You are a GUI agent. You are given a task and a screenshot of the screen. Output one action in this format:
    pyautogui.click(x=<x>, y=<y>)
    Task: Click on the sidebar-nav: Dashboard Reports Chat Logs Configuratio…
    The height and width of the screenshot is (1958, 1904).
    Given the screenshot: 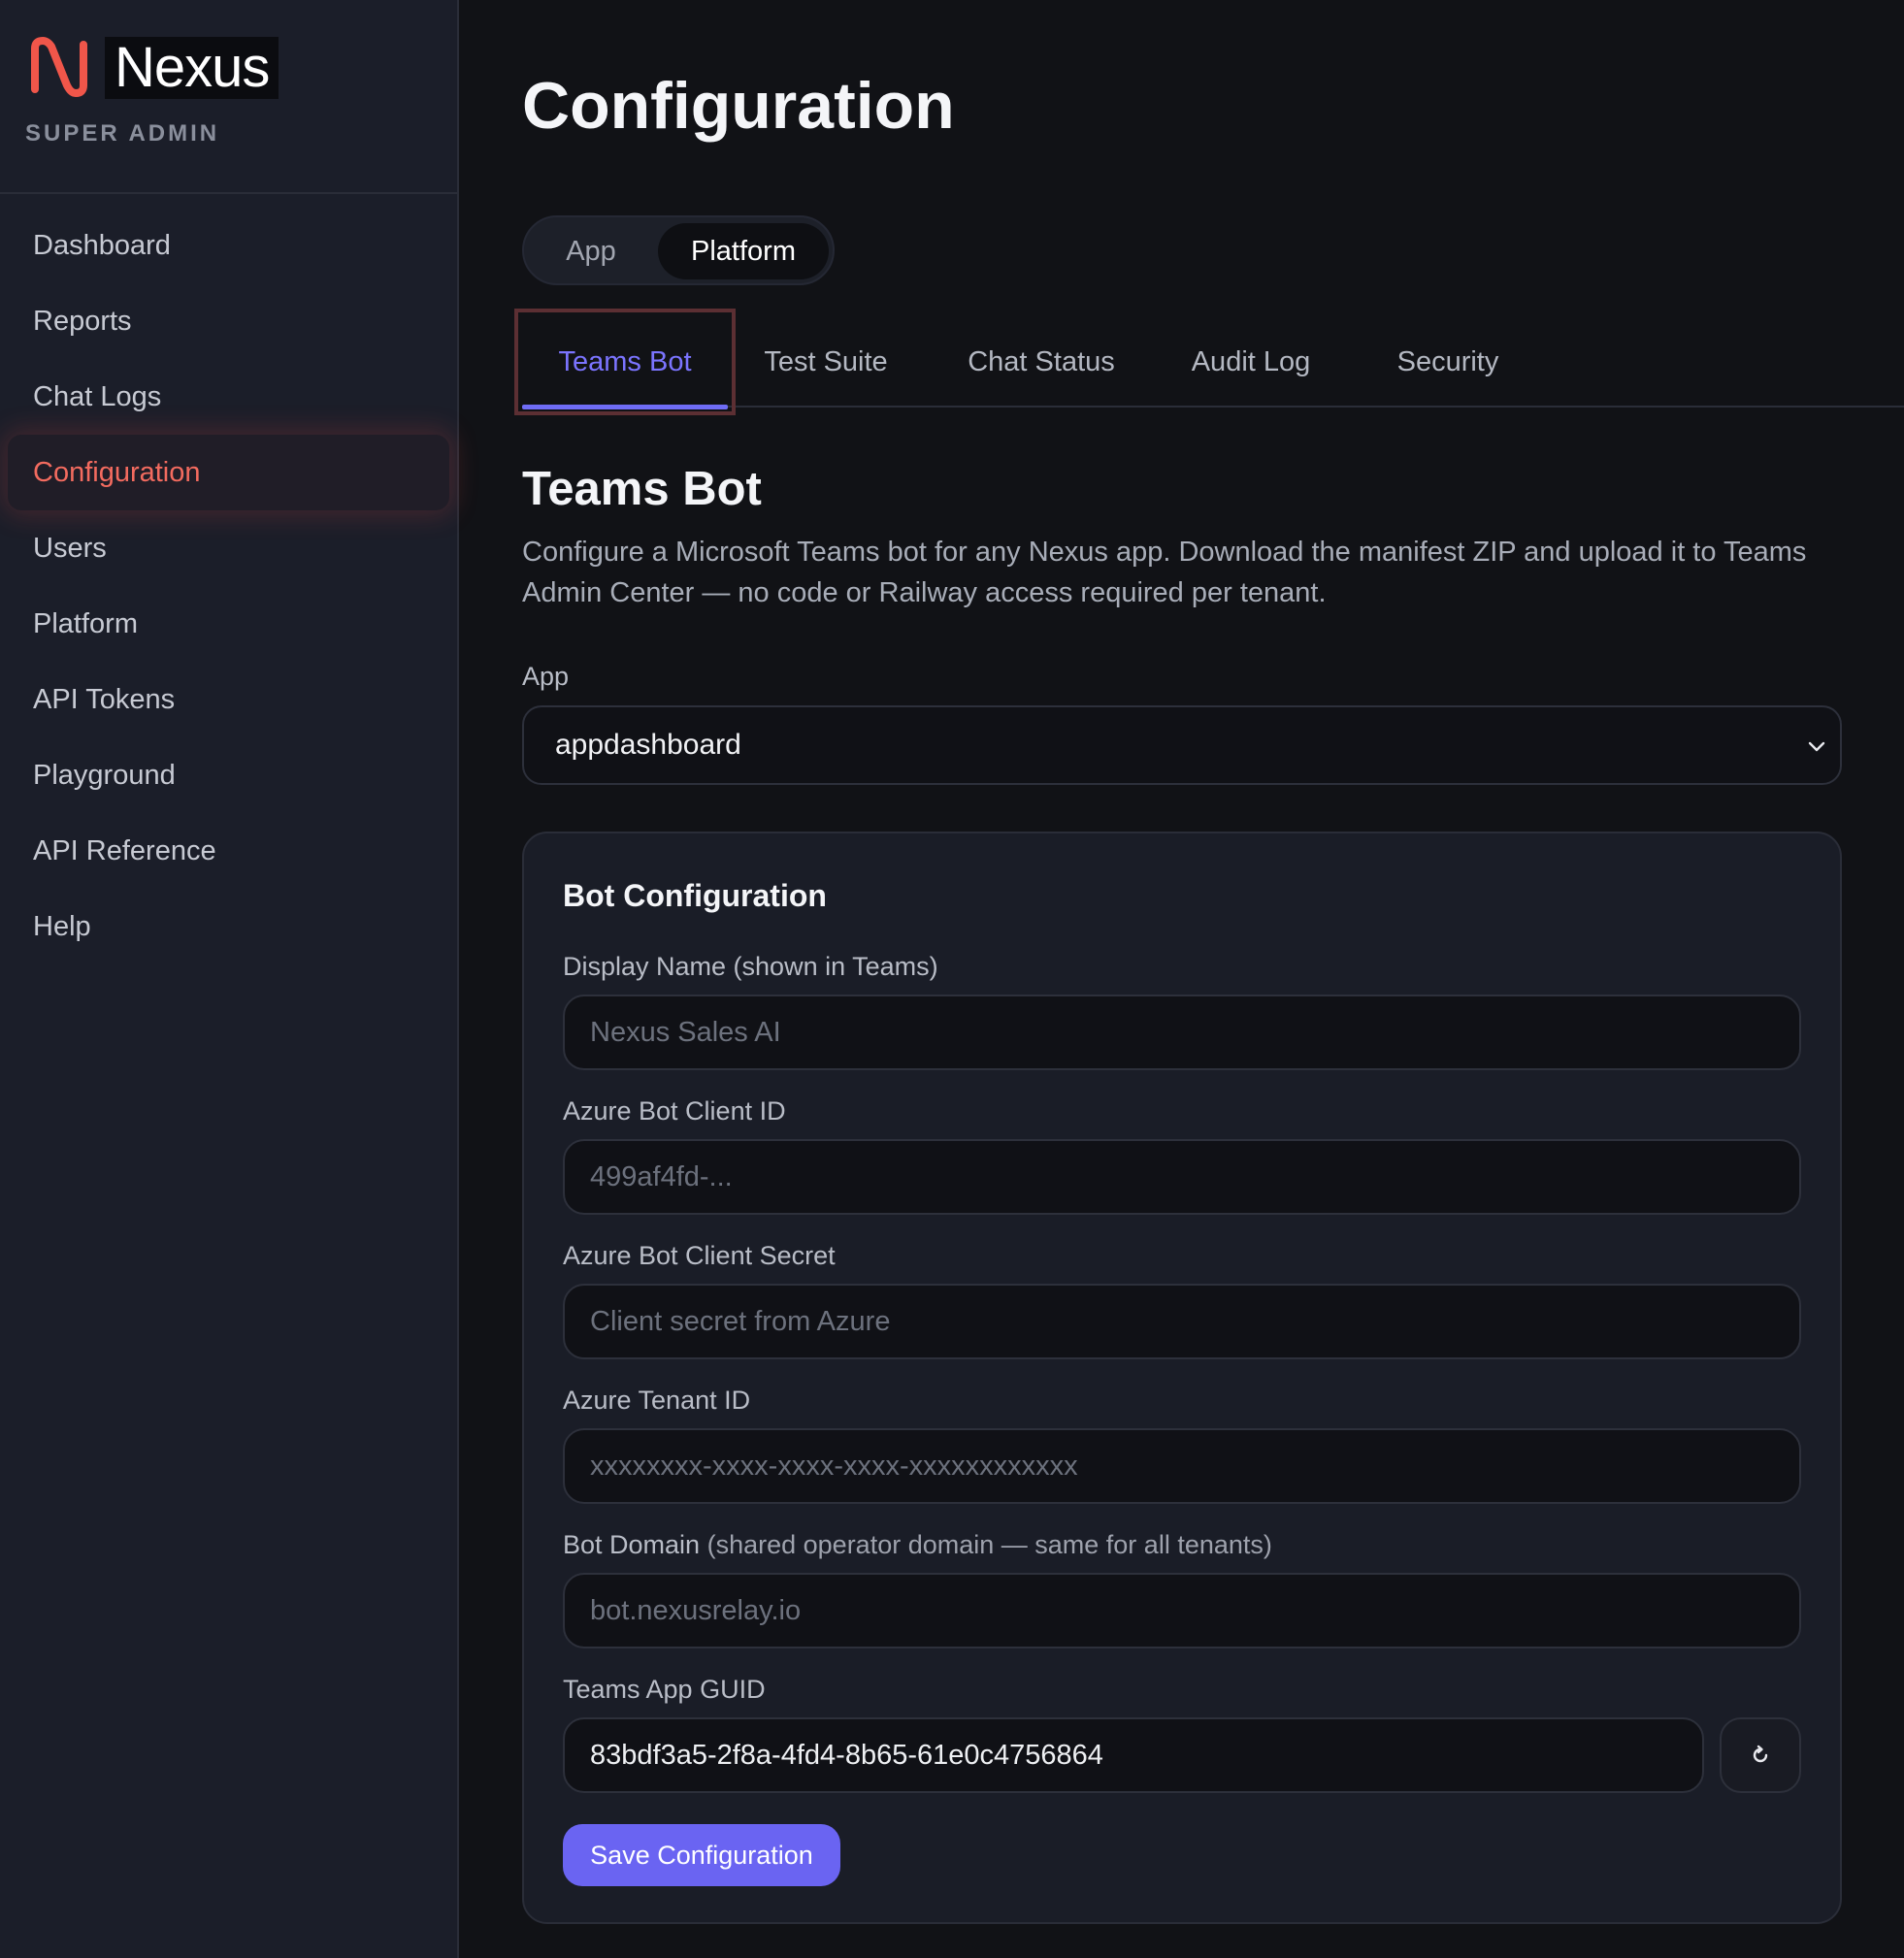 What is the action you would take?
    pyautogui.click(x=228, y=586)
    